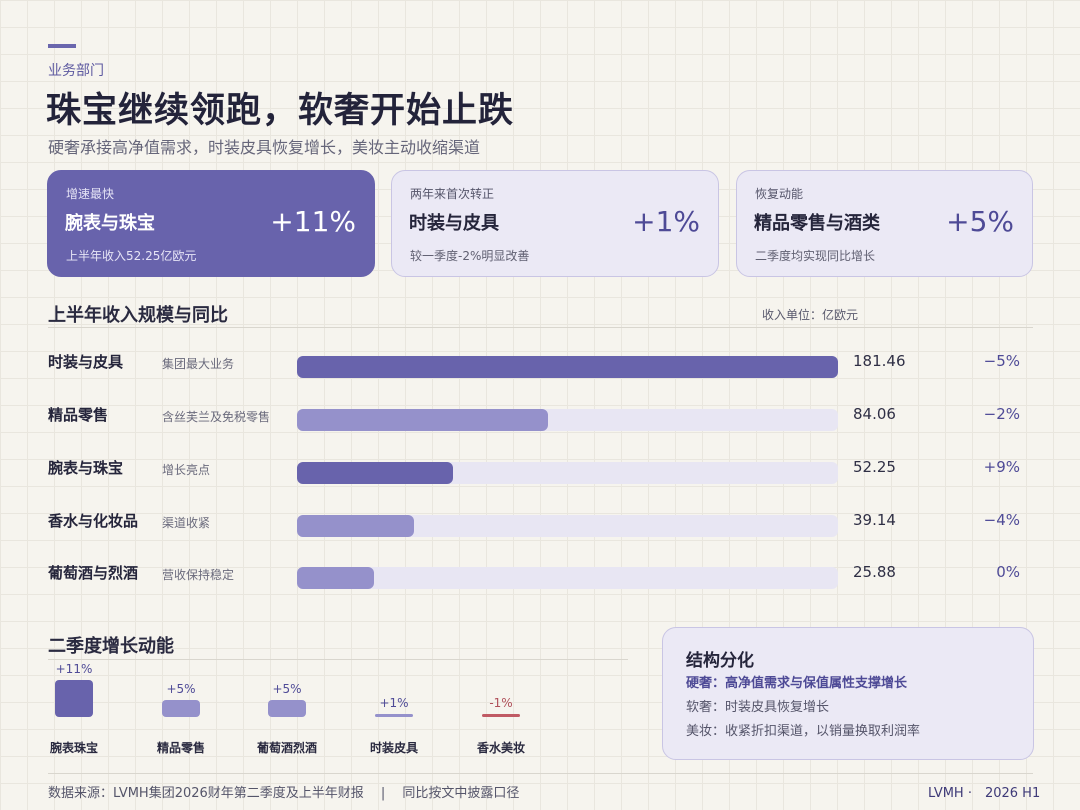 This screenshot has height=810, width=1080. I want to click on kpi-note: 较一季度-2%明显改善, so click(470, 256).